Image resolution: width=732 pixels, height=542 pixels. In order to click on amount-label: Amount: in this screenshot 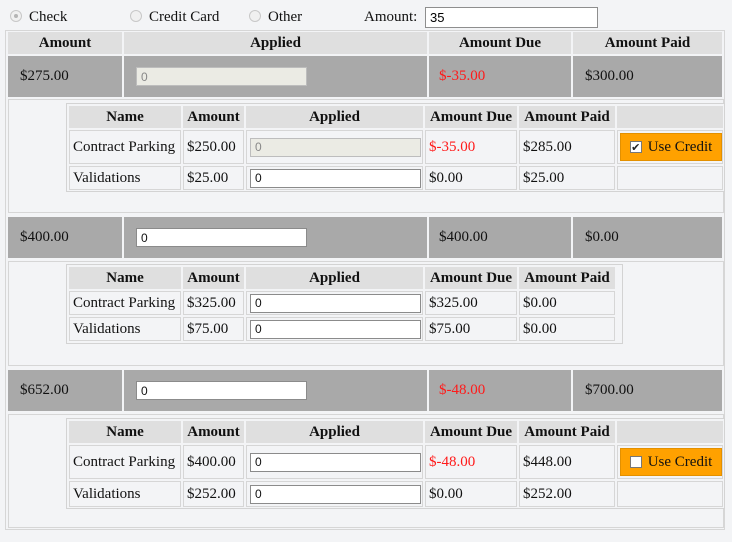, I will do `click(391, 17)`.